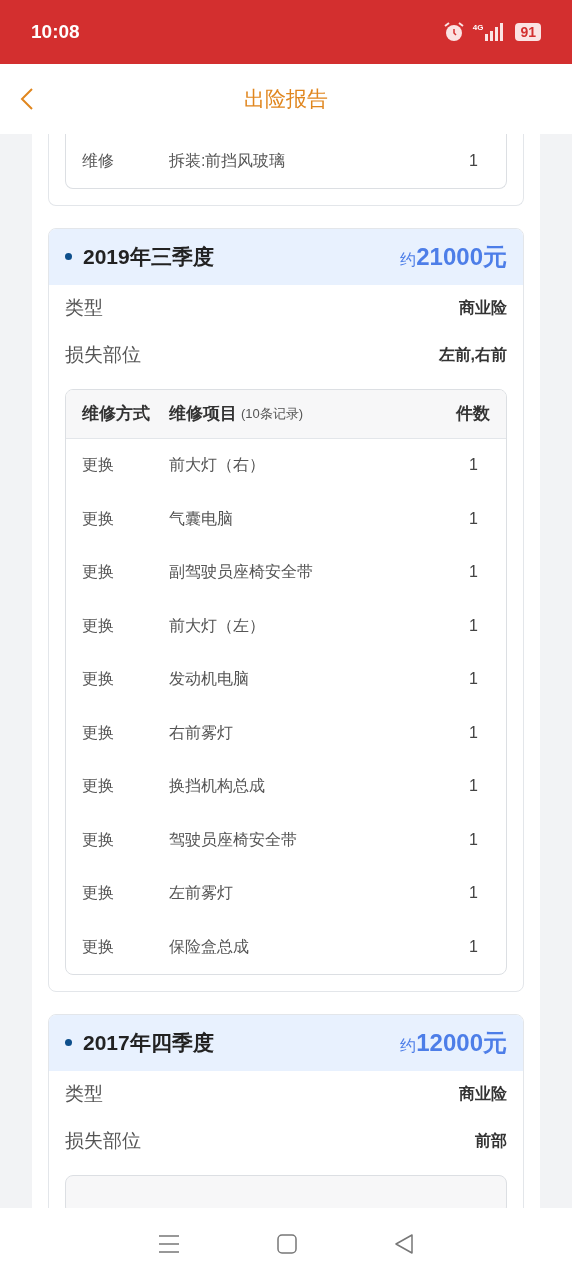  I want to click on record-count: (10条记录), so click(273, 413).